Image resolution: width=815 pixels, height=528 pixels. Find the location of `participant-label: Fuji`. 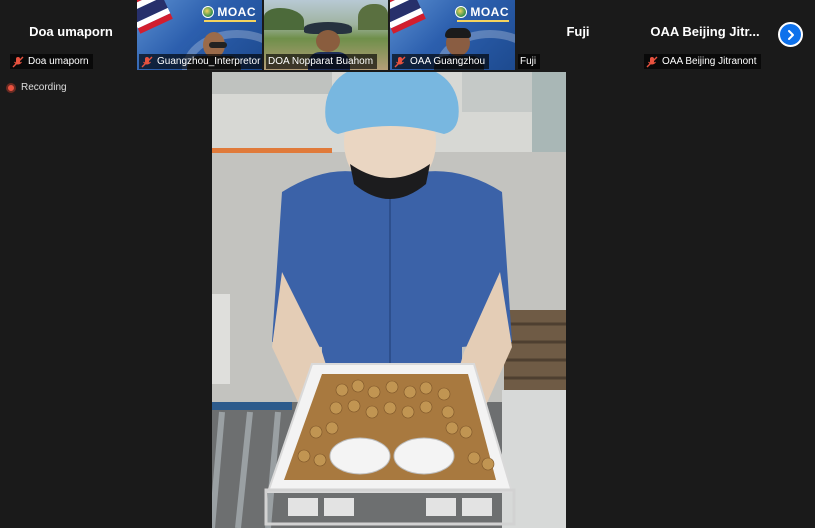

participant-label: Fuji is located at coordinates (529, 61).